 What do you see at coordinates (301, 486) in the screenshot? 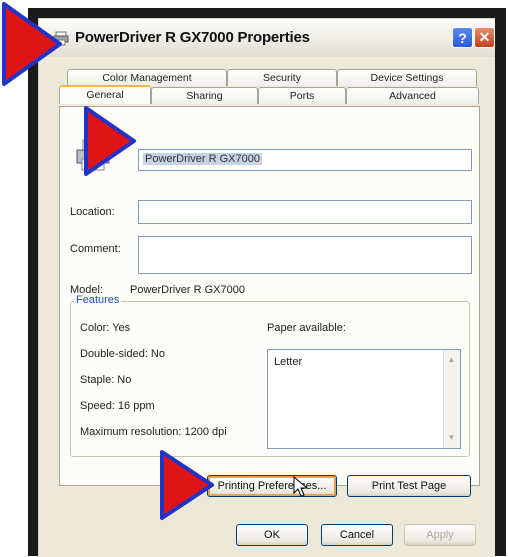
I see `mouse-cursor-icon` at bounding box center [301, 486].